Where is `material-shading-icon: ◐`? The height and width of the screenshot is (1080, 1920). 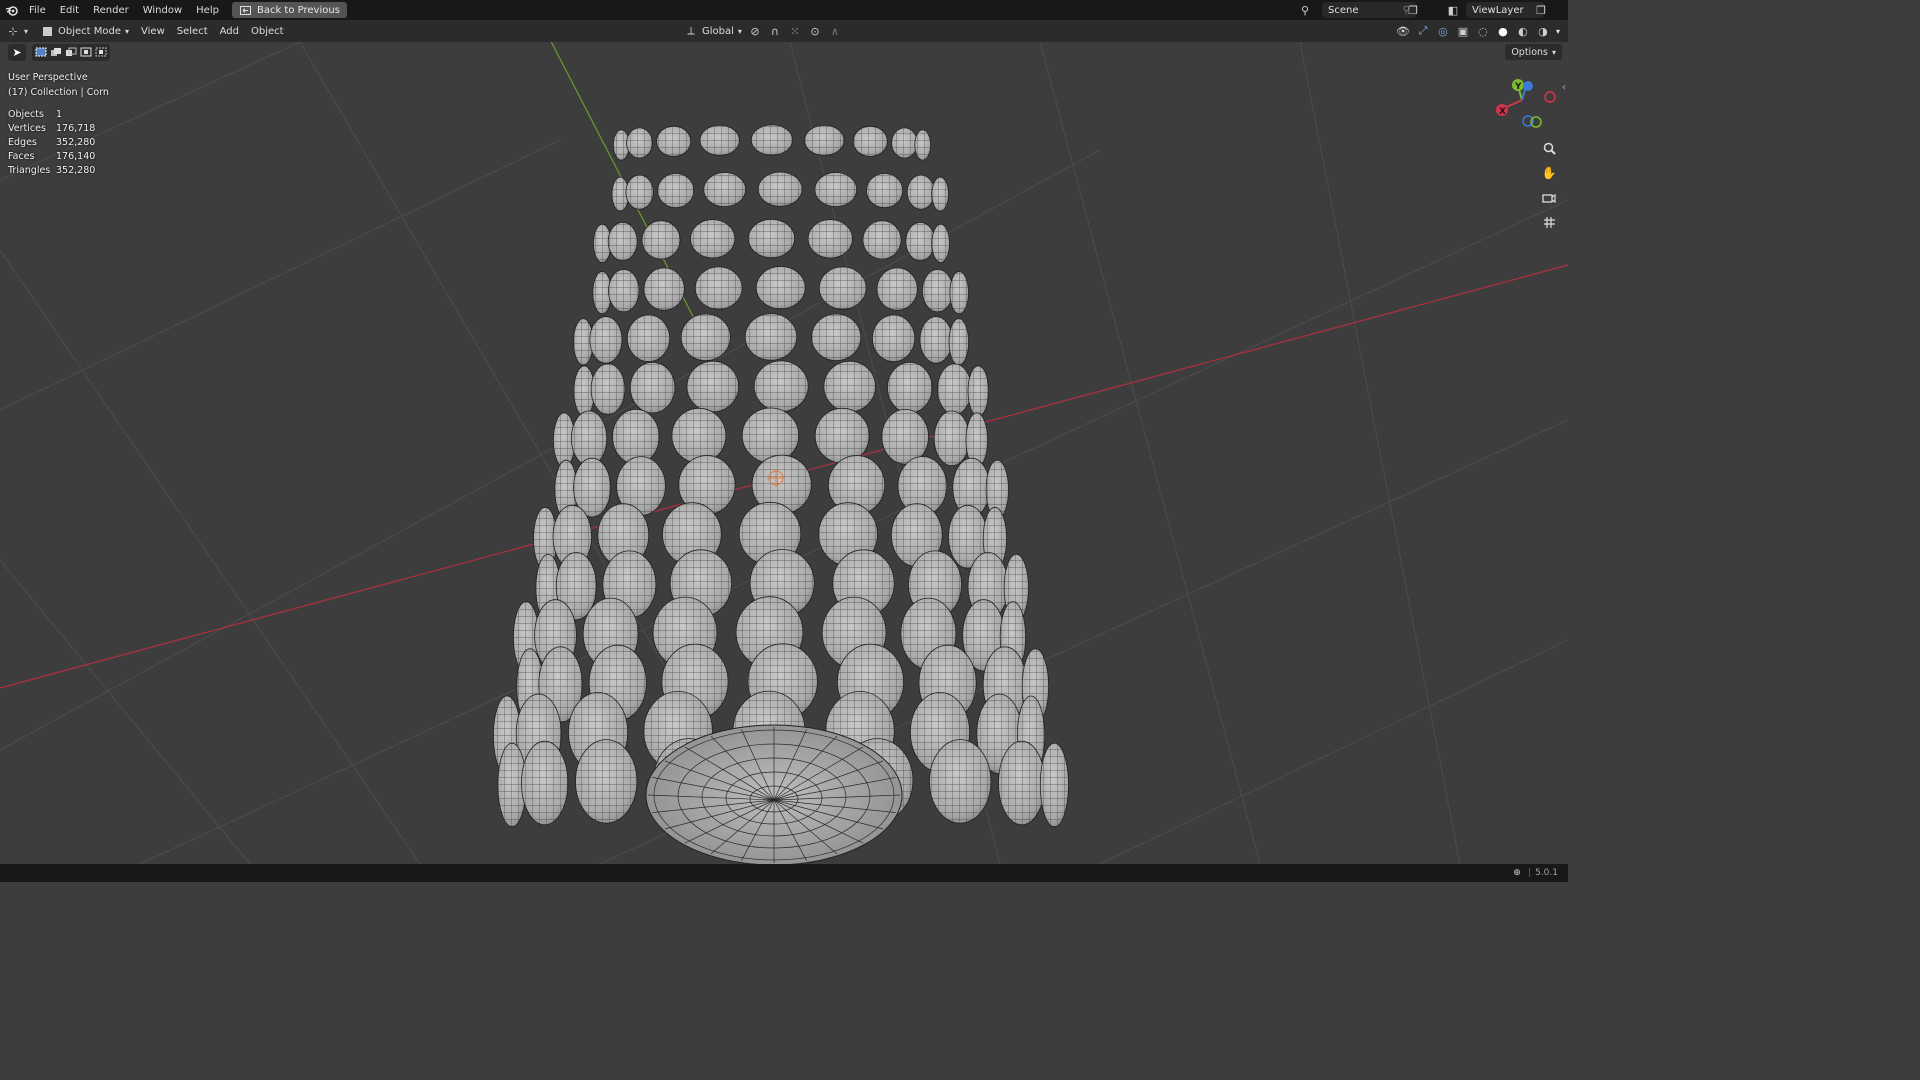 material-shading-icon: ◐ is located at coordinates (1523, 31).